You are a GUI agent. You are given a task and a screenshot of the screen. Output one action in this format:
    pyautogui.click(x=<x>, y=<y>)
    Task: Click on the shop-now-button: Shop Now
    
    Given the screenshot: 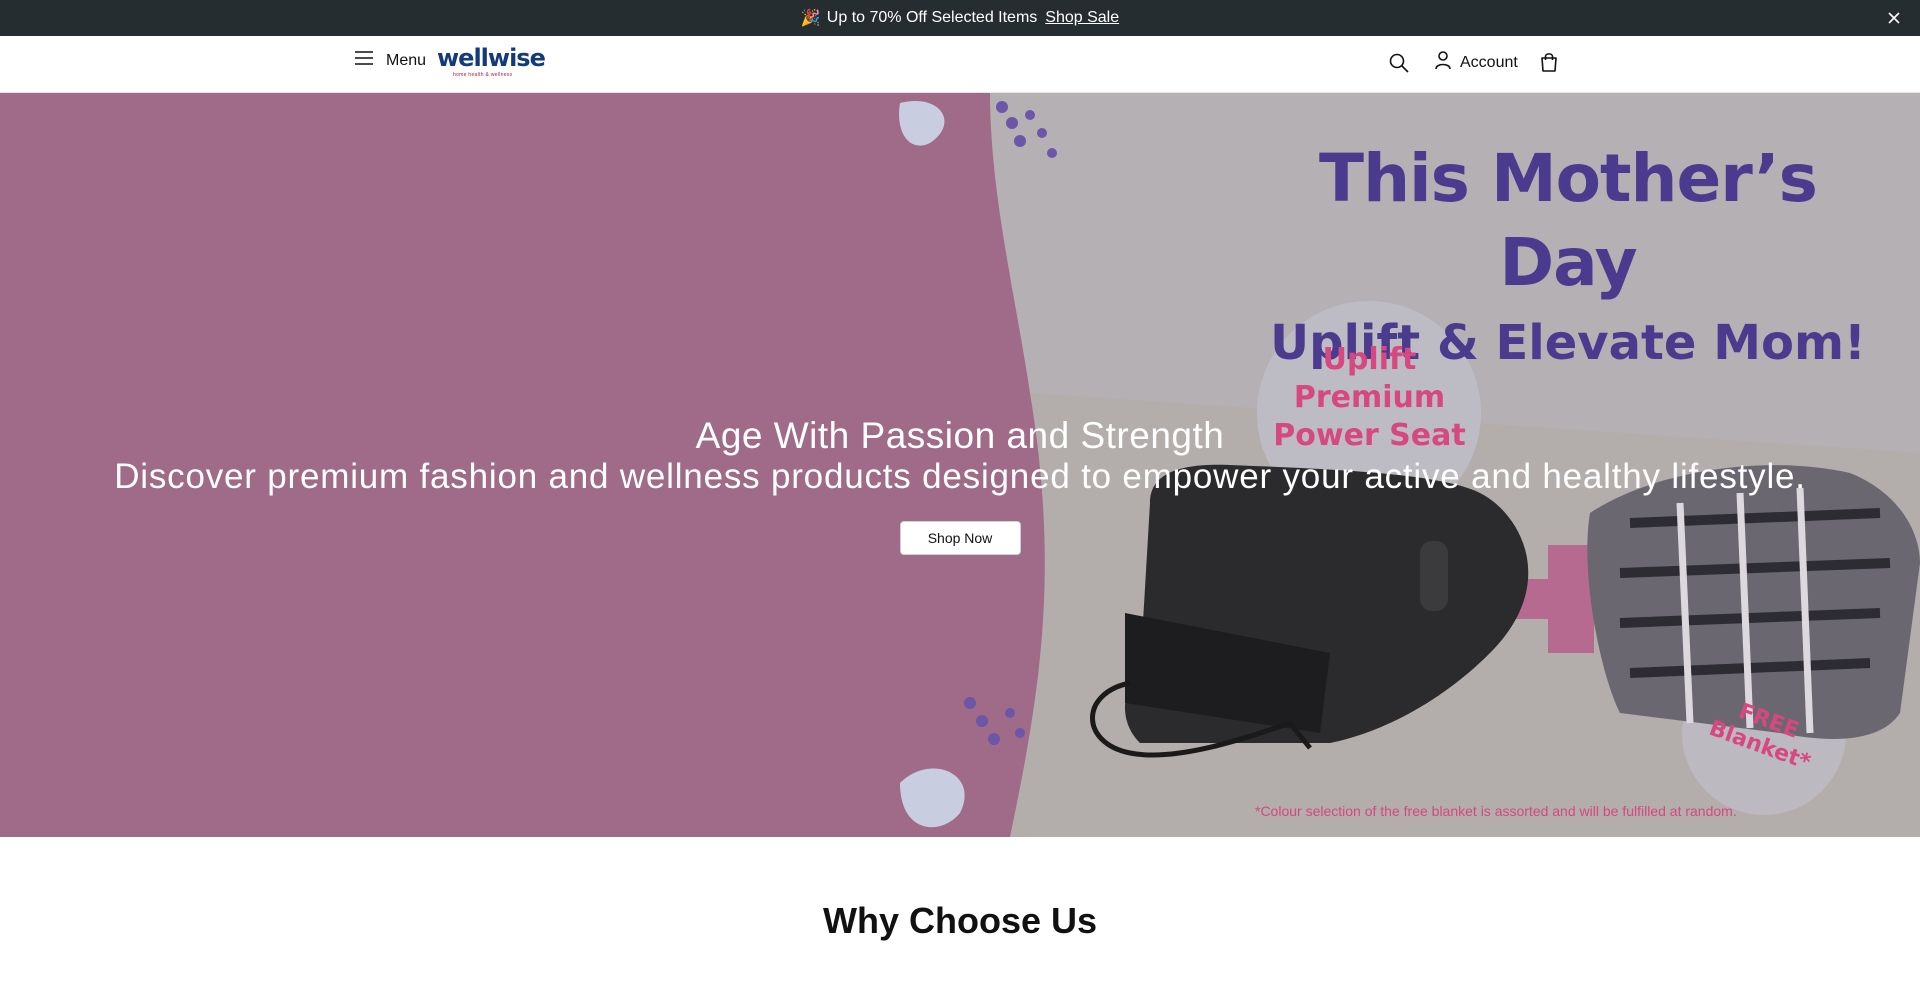 What is the action you would take?
    pyautogui.click(x=960, y=538)
    